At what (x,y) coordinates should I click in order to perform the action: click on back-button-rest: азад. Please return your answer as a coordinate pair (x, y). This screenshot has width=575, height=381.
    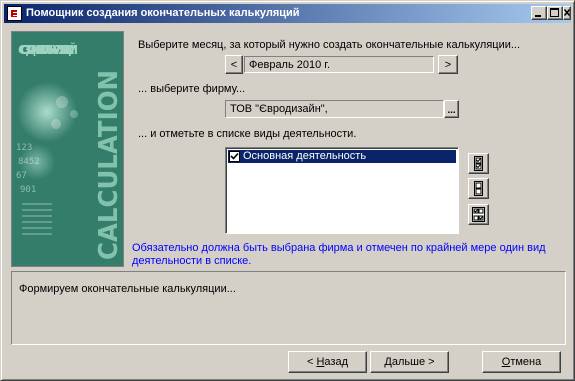
    Looking at the image, I should click on (336, 362).